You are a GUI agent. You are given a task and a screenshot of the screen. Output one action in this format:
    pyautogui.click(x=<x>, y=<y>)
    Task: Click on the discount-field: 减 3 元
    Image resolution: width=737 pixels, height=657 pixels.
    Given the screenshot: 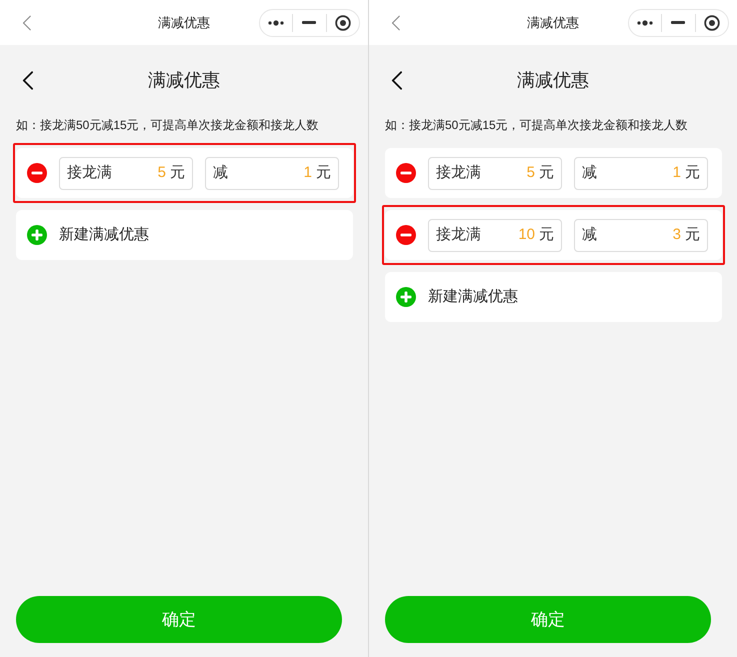 What is the action you would take?
    pyautogui.click(x=641, y=235)
    